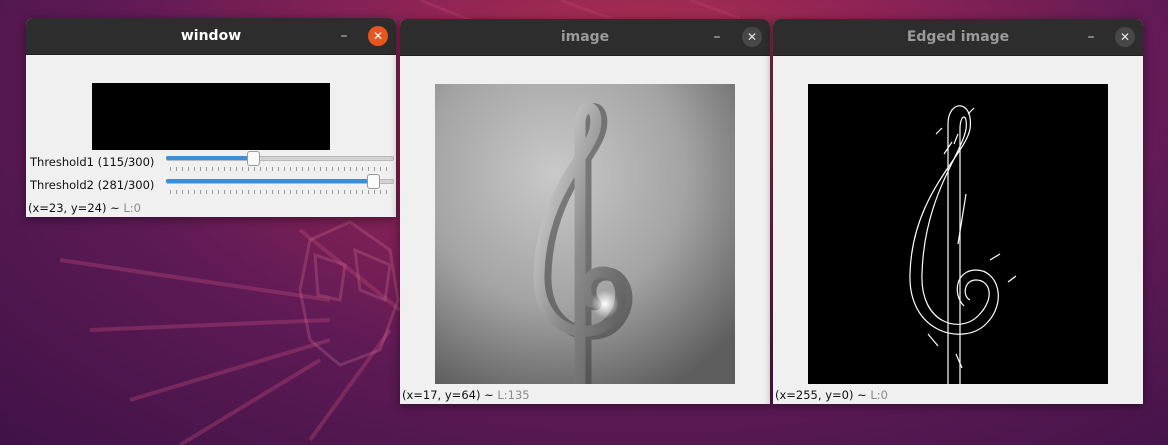 Image resolution: width=1168 pixels, height=445 pixels. Describe the element at coordinates (958, 37) in the screenshot. I see `edged-window-titlebar: Edged image – ✕` at that location.